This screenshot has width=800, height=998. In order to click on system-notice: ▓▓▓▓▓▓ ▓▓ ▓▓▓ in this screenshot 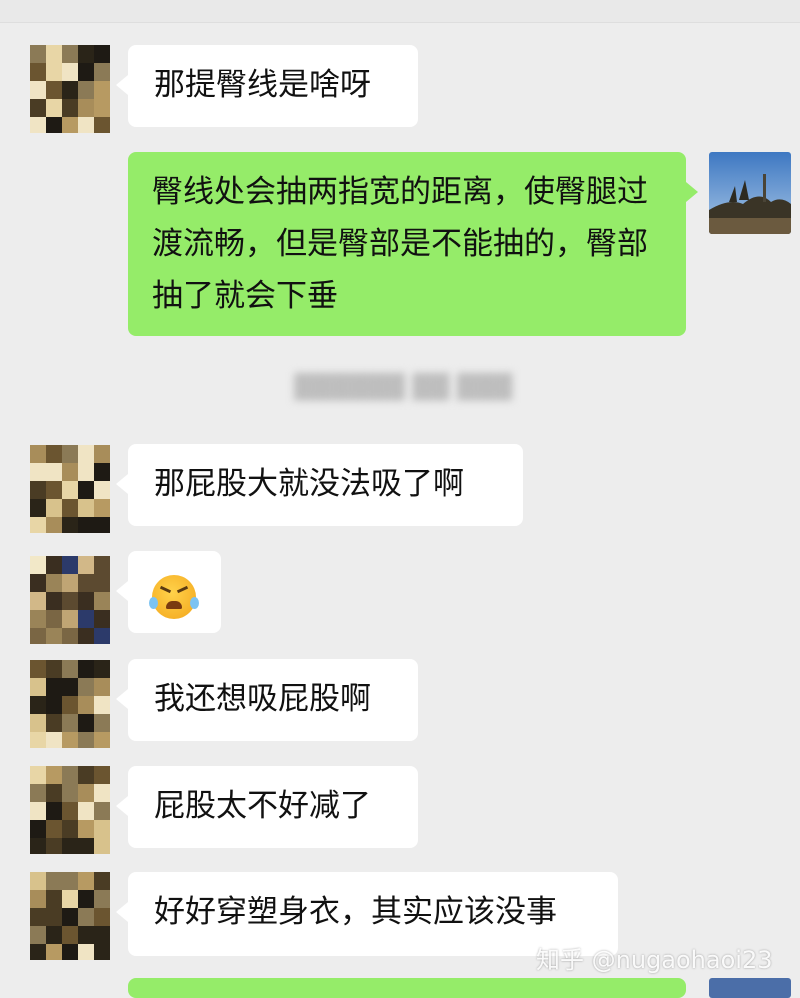, I will do `click(403, 387)`.